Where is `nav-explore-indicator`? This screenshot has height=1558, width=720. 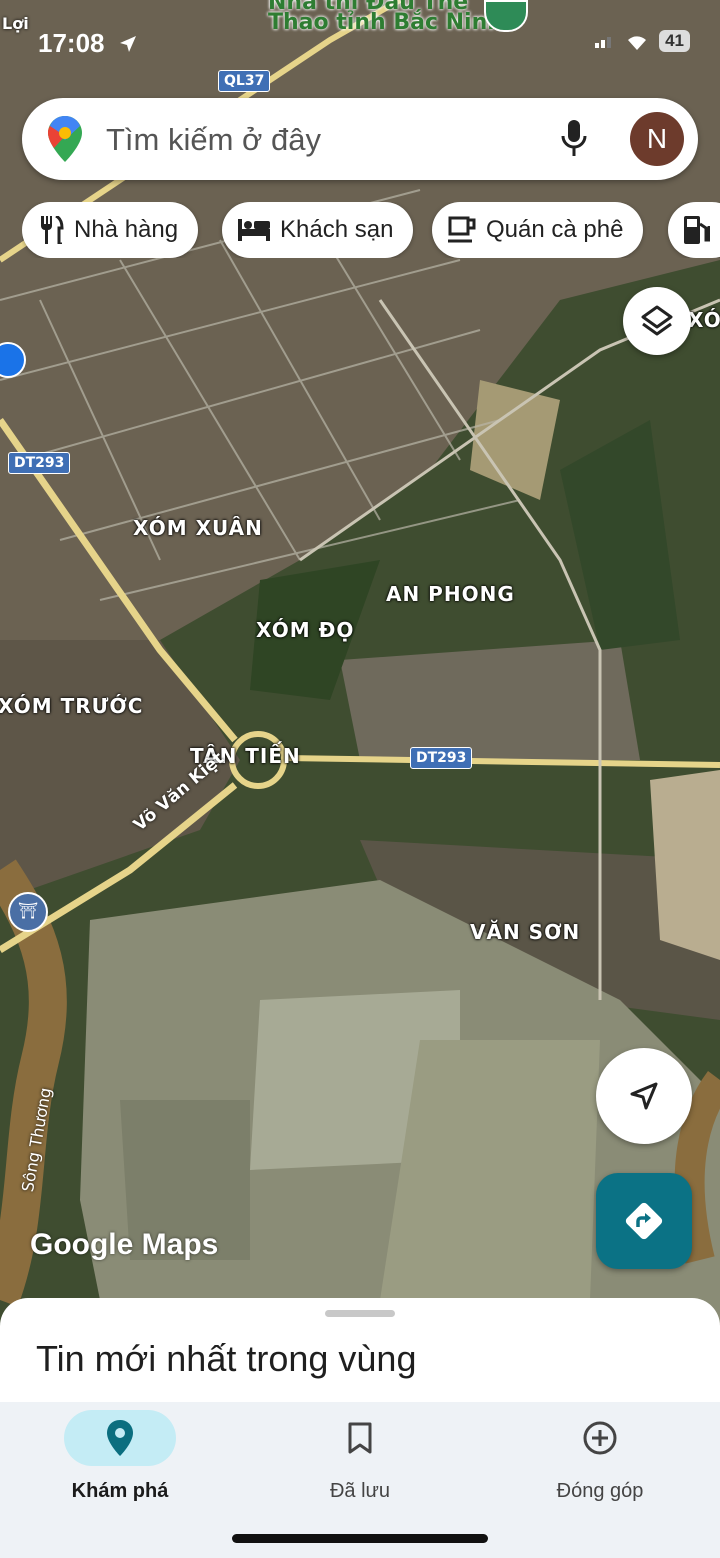 nav-explore-indicator is located at coordinates (120, 1438).